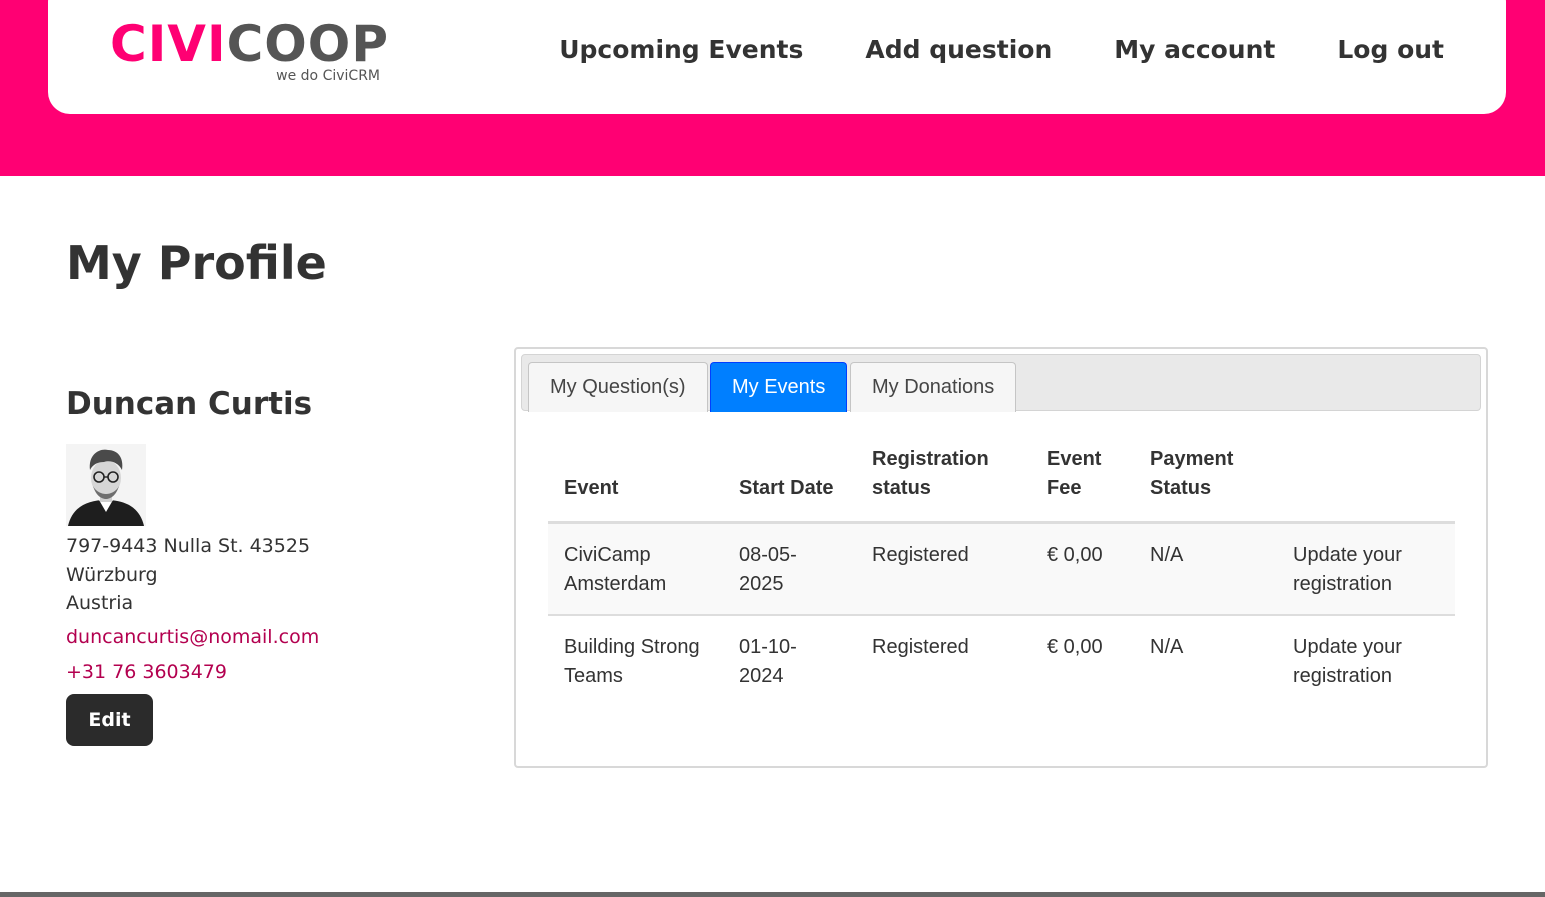 The height and width of the screenshot is (897, 1545). What do you see at coordinates (1082, 480) in the screenshot?
I see `column-header-event-fee: Event Fee` at bounding box center [1082, 480].